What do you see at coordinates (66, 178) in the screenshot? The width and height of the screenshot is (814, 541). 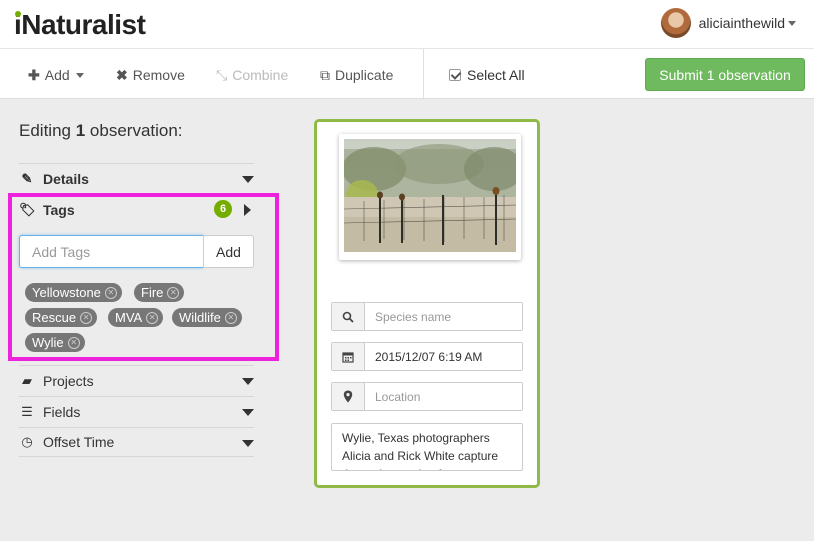 I see `section-details-label: Details` at bounding box center [66, 178].